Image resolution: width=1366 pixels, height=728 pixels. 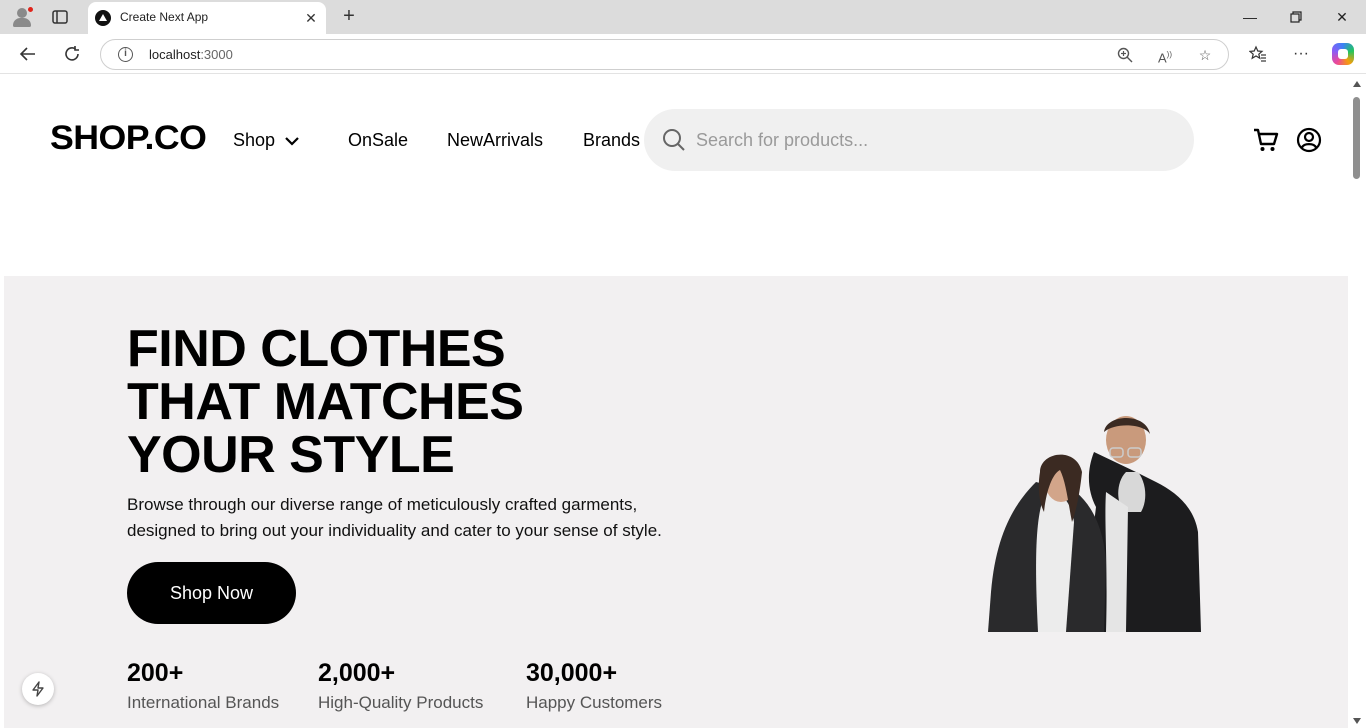 I want to click on url-port: :3000, so click(x=216, y=54).